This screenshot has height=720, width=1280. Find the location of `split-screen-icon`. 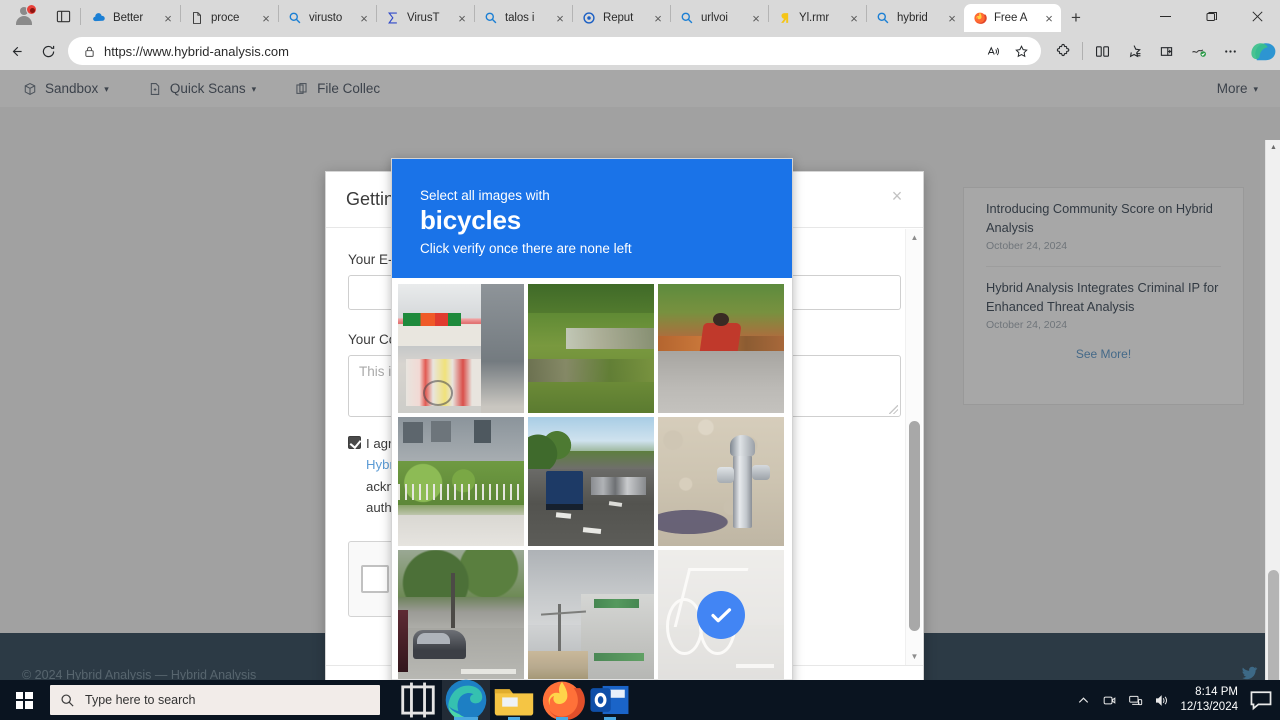

split-screen-icon is located at coordinates (1102, 51).